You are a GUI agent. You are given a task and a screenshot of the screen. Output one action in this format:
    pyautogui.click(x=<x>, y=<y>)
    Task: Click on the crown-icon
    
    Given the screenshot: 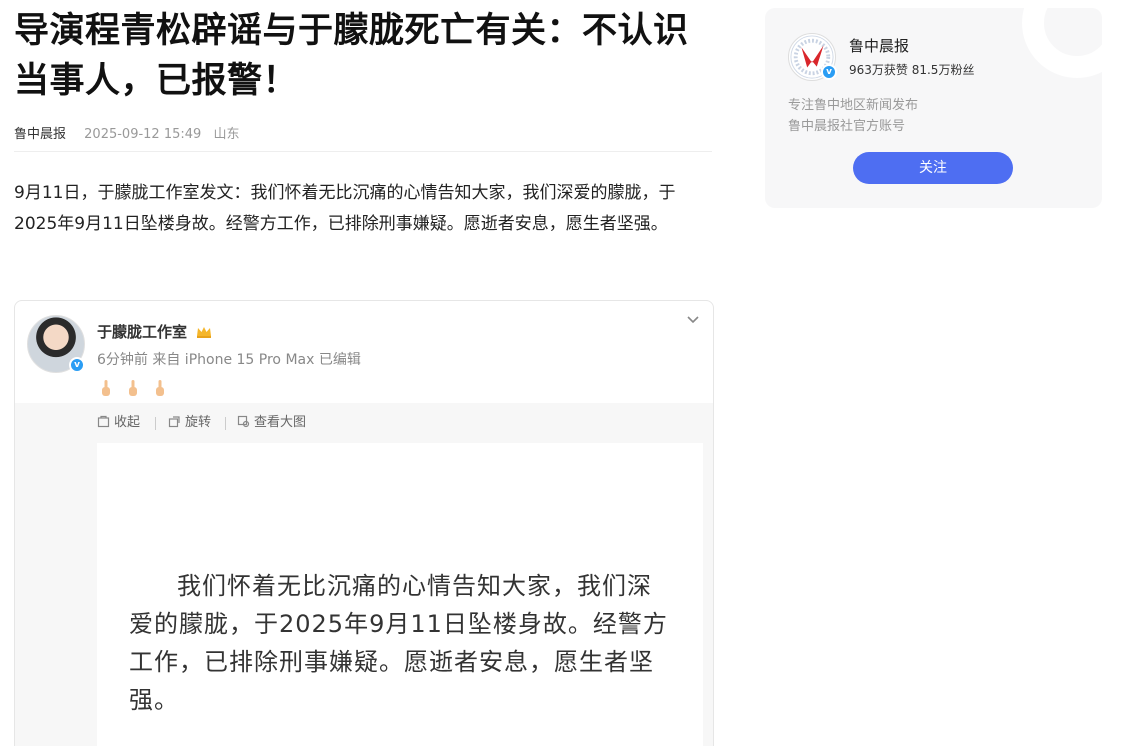 What is the action you would take?
    pyautogui.click(x=204, y=332)
    